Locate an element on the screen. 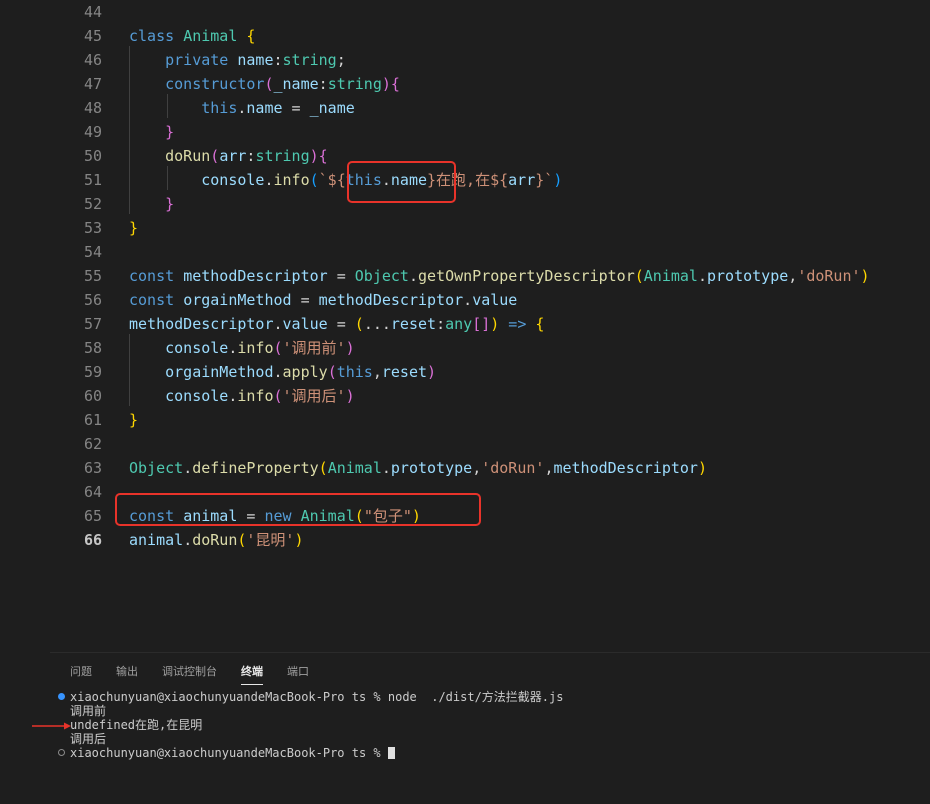  code-text: console.info('调用后') is located at coordinates (242, 396).